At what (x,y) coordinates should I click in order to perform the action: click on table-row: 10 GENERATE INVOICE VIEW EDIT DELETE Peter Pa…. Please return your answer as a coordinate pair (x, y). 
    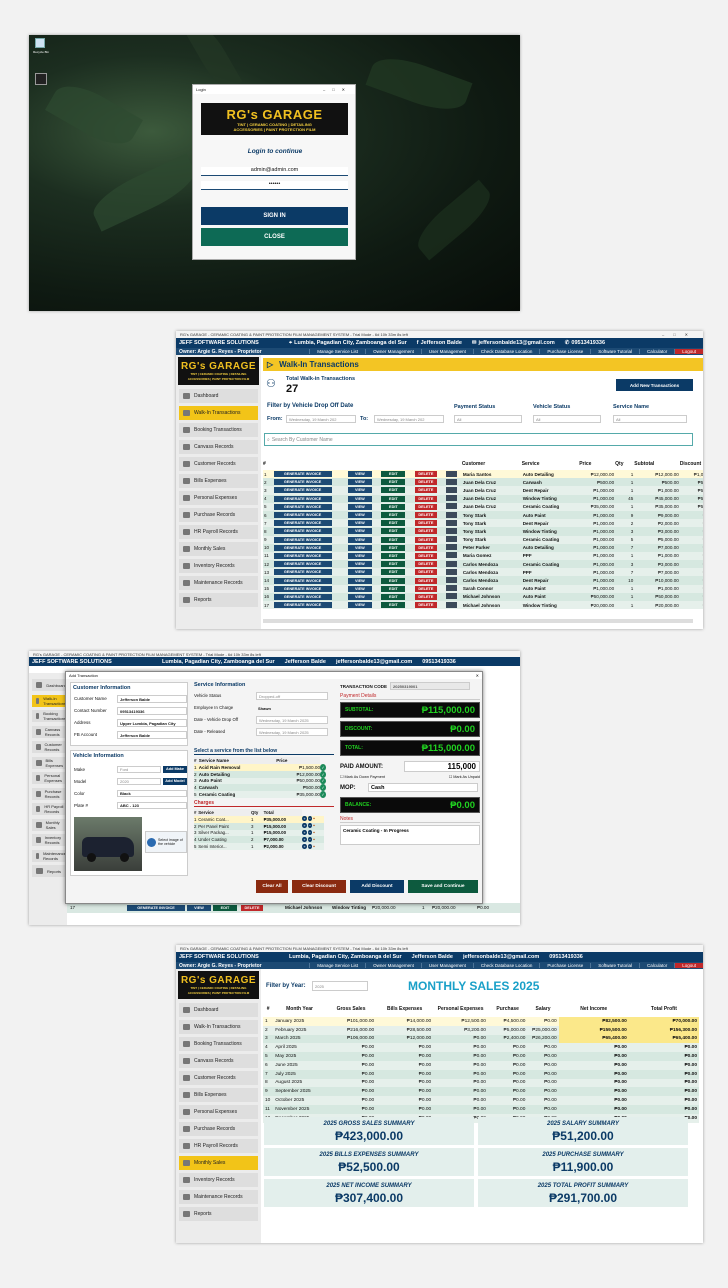
    Looking at the image, I should click on (483, 547).